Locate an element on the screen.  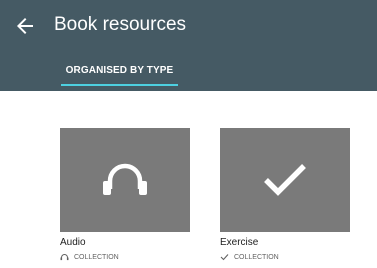
checkmark-icon is located at coordinates (224, 257).